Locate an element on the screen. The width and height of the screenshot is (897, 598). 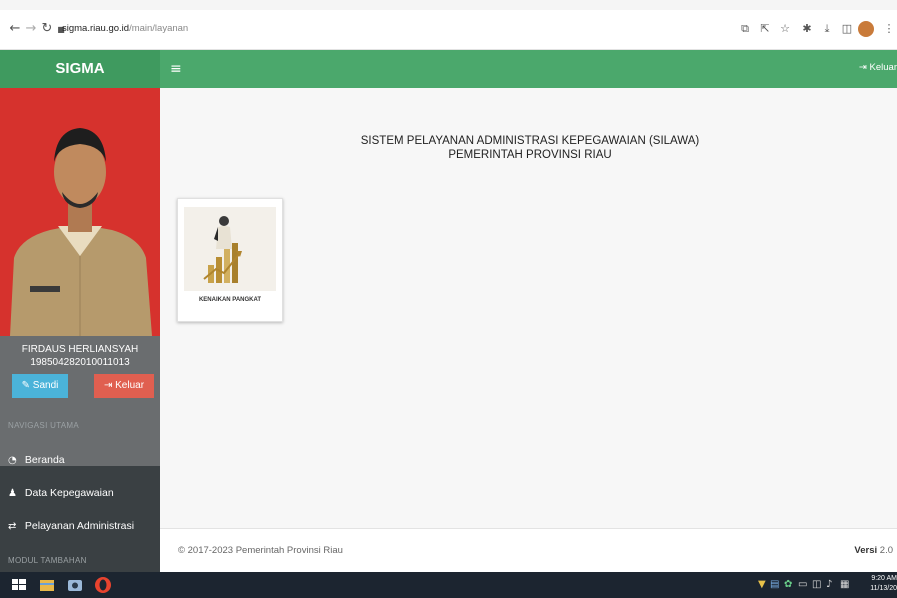
change-password-button: ✎ Sandi is located at coordinates (40, 386).